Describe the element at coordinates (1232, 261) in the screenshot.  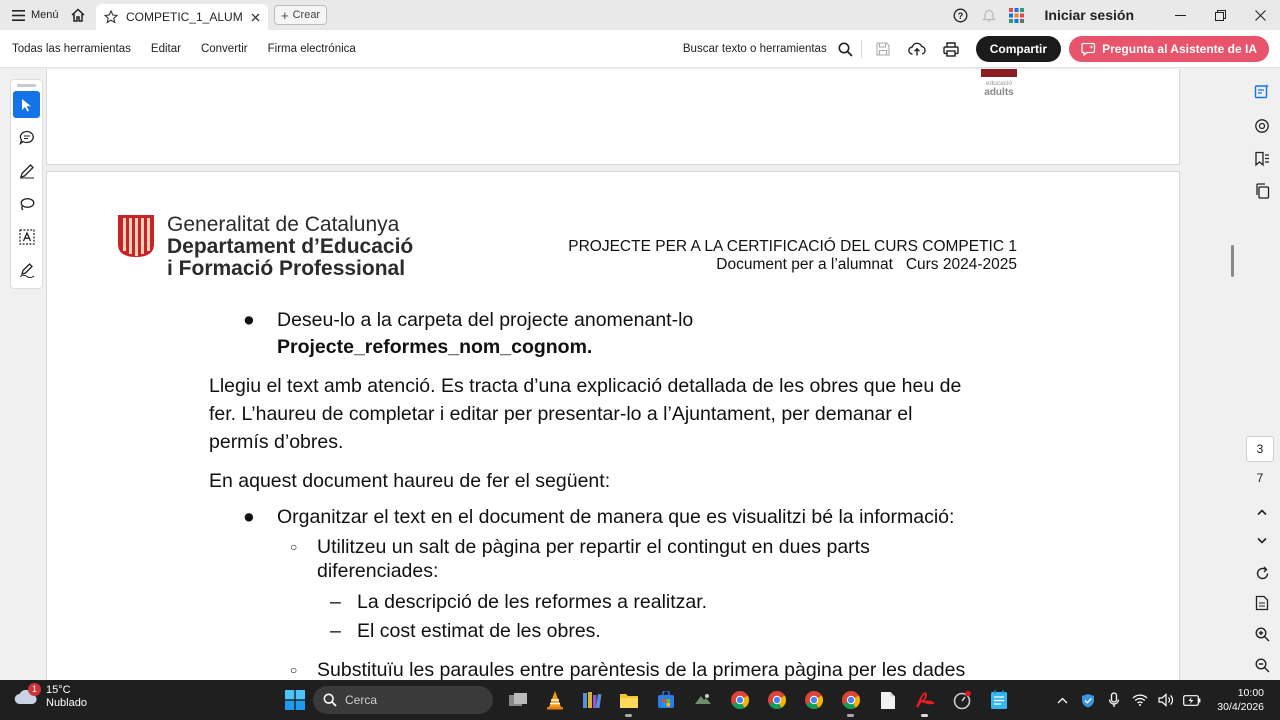
I see `scrollbar-thumb` at that location.